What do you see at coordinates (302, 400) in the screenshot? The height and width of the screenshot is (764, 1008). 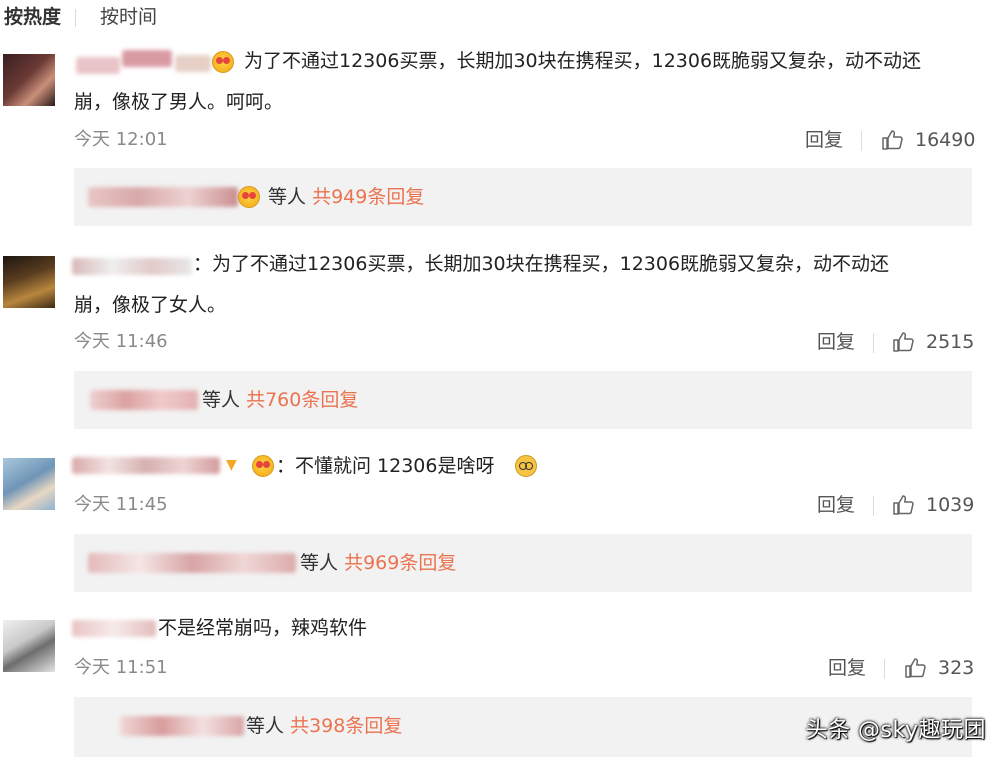 I see `reply-total-link: 共760条回复` at bounding box center [302, 400].